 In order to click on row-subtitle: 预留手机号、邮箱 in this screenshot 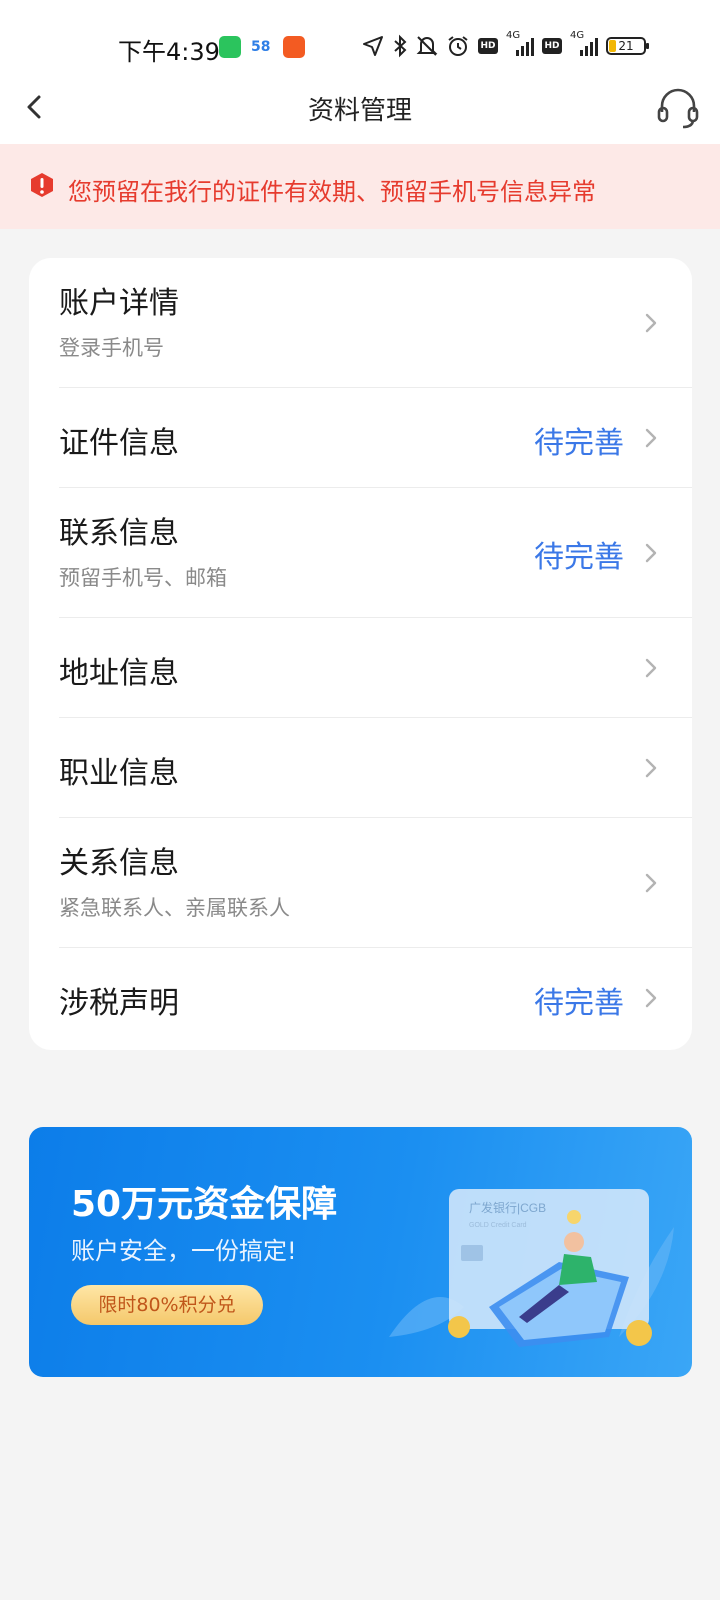, I will do `click(143, 578)`.